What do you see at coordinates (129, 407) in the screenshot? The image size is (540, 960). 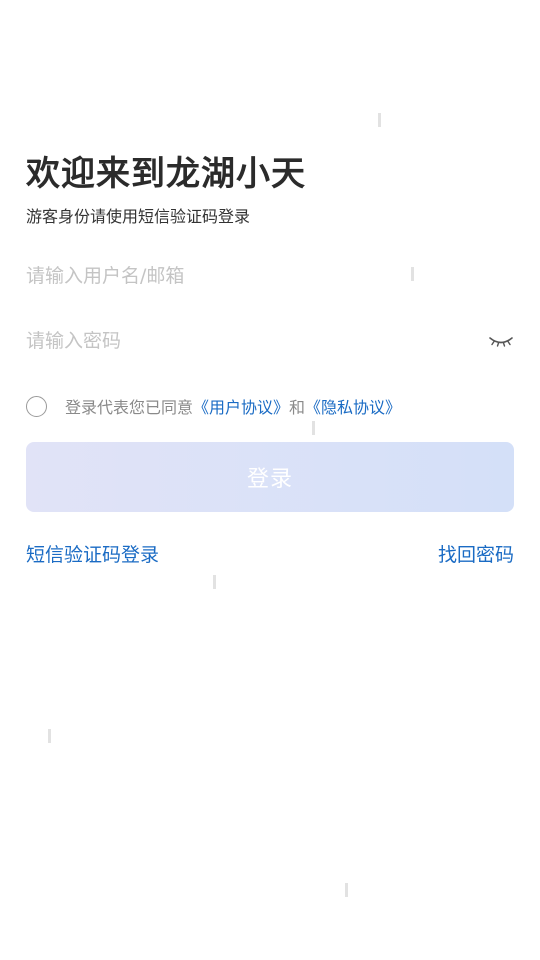 I see `agreement-prefix: 登录代表您已同意` at bounding box center [129, 407].